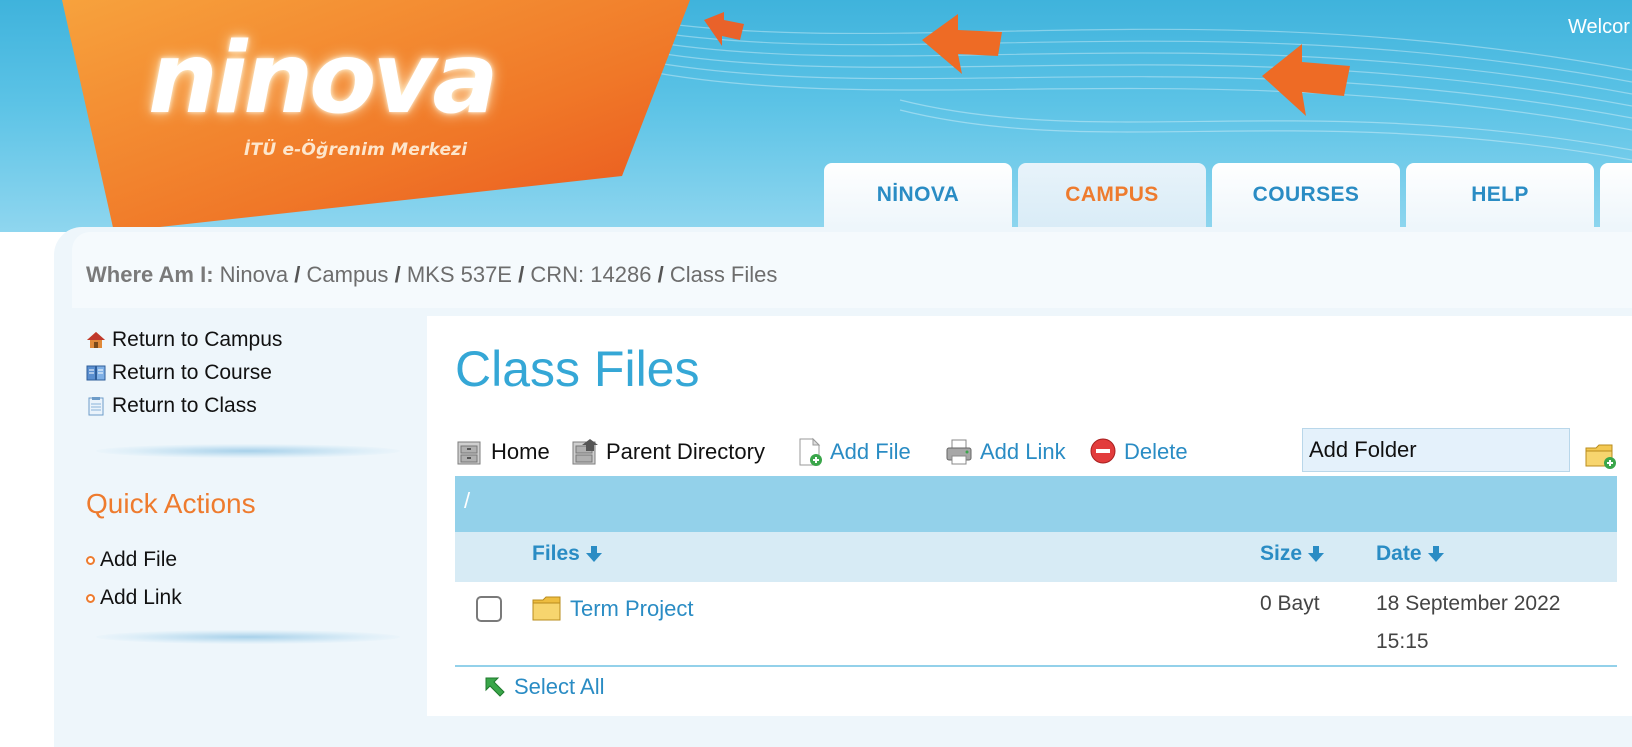  I want to click on printer-link-icon, so click(959, 452).